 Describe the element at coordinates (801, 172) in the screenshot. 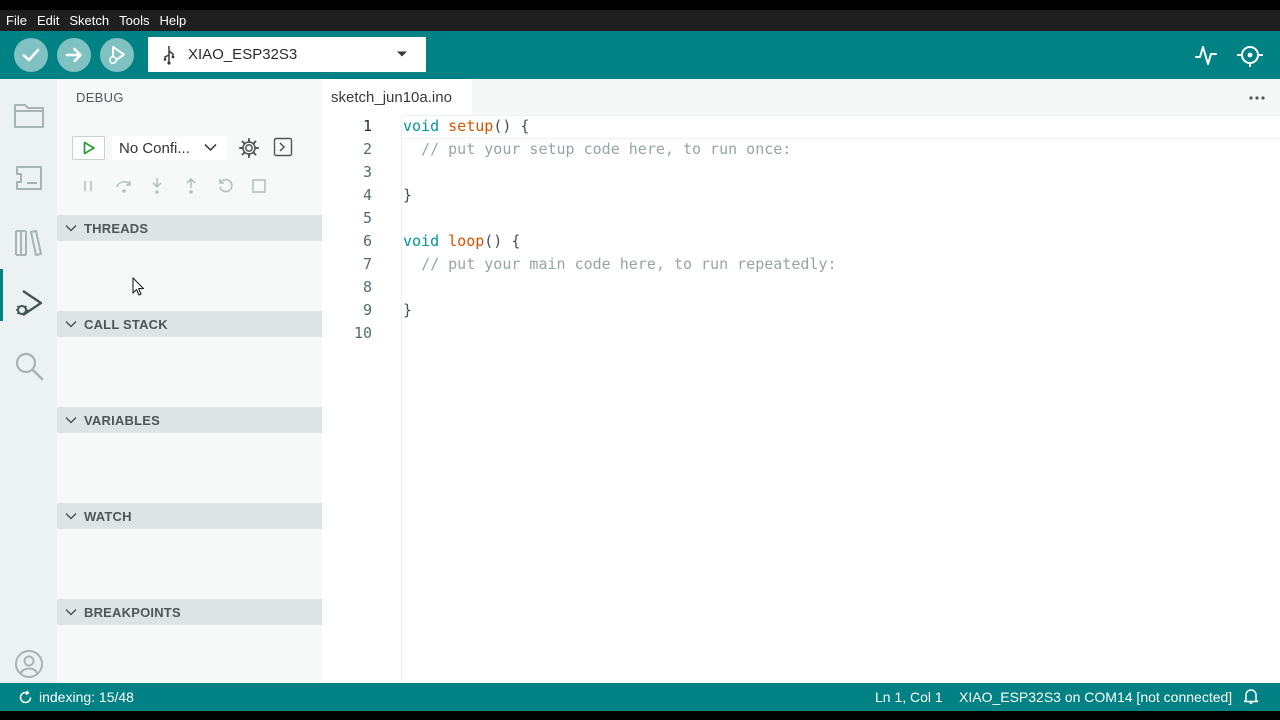

I see `code-line: 3` at that location.